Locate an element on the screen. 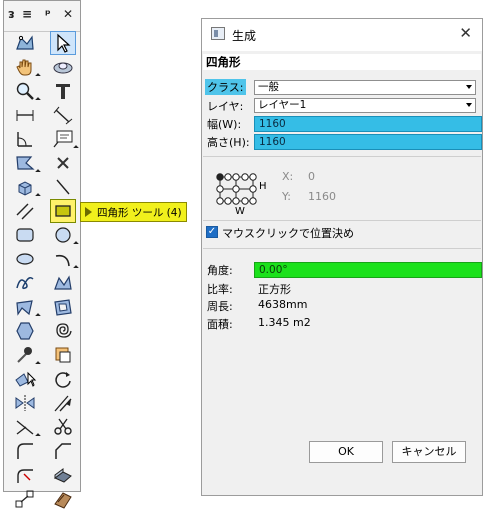 The image size is (491, 511). diagram-w-label: W is located at coordinates (240, 211).